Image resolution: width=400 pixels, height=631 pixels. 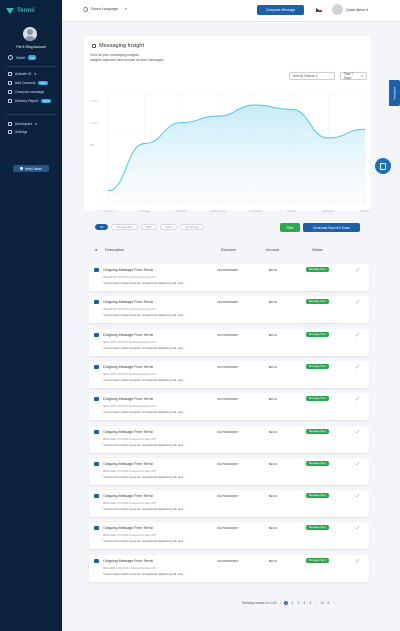 I want to click on tab-whatsapp: WhatsApp, so click(x=192, y=227).